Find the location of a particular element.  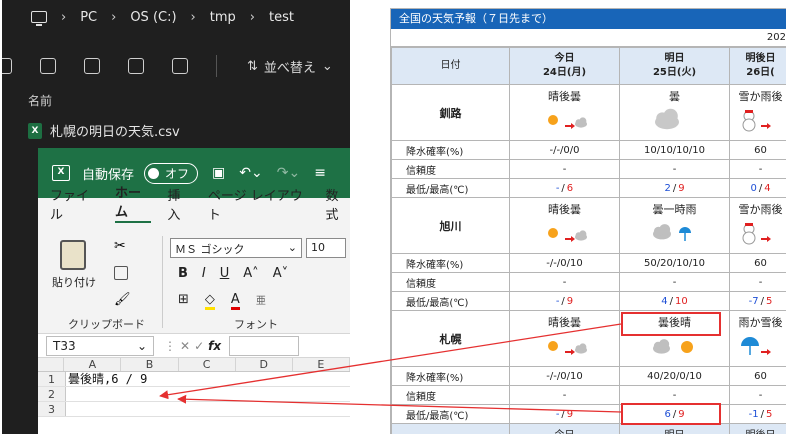

temp-min: 2 is located at coordinates (667, 188).